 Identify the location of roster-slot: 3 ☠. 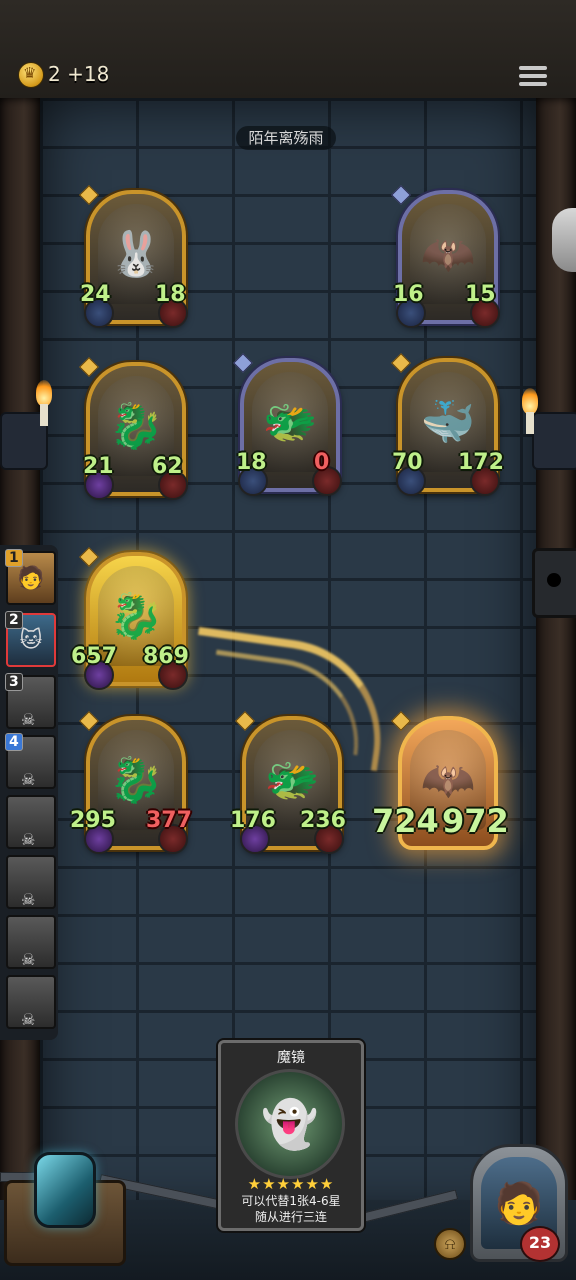
(30, 701).